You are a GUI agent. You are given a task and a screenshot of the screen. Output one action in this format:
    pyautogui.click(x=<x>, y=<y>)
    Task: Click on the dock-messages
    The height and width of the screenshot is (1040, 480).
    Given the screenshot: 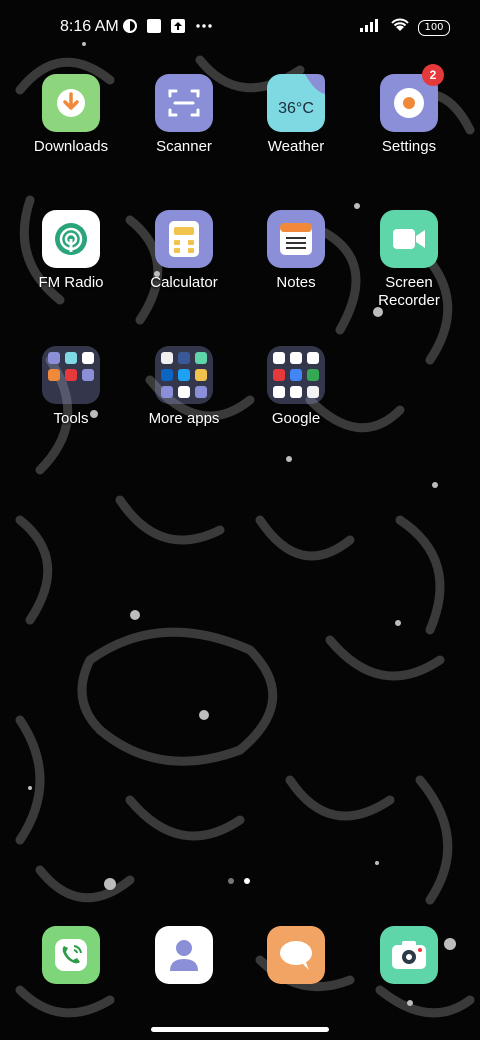 What is the action you would take?
    pyautogui.click(x=296, y=955)
    